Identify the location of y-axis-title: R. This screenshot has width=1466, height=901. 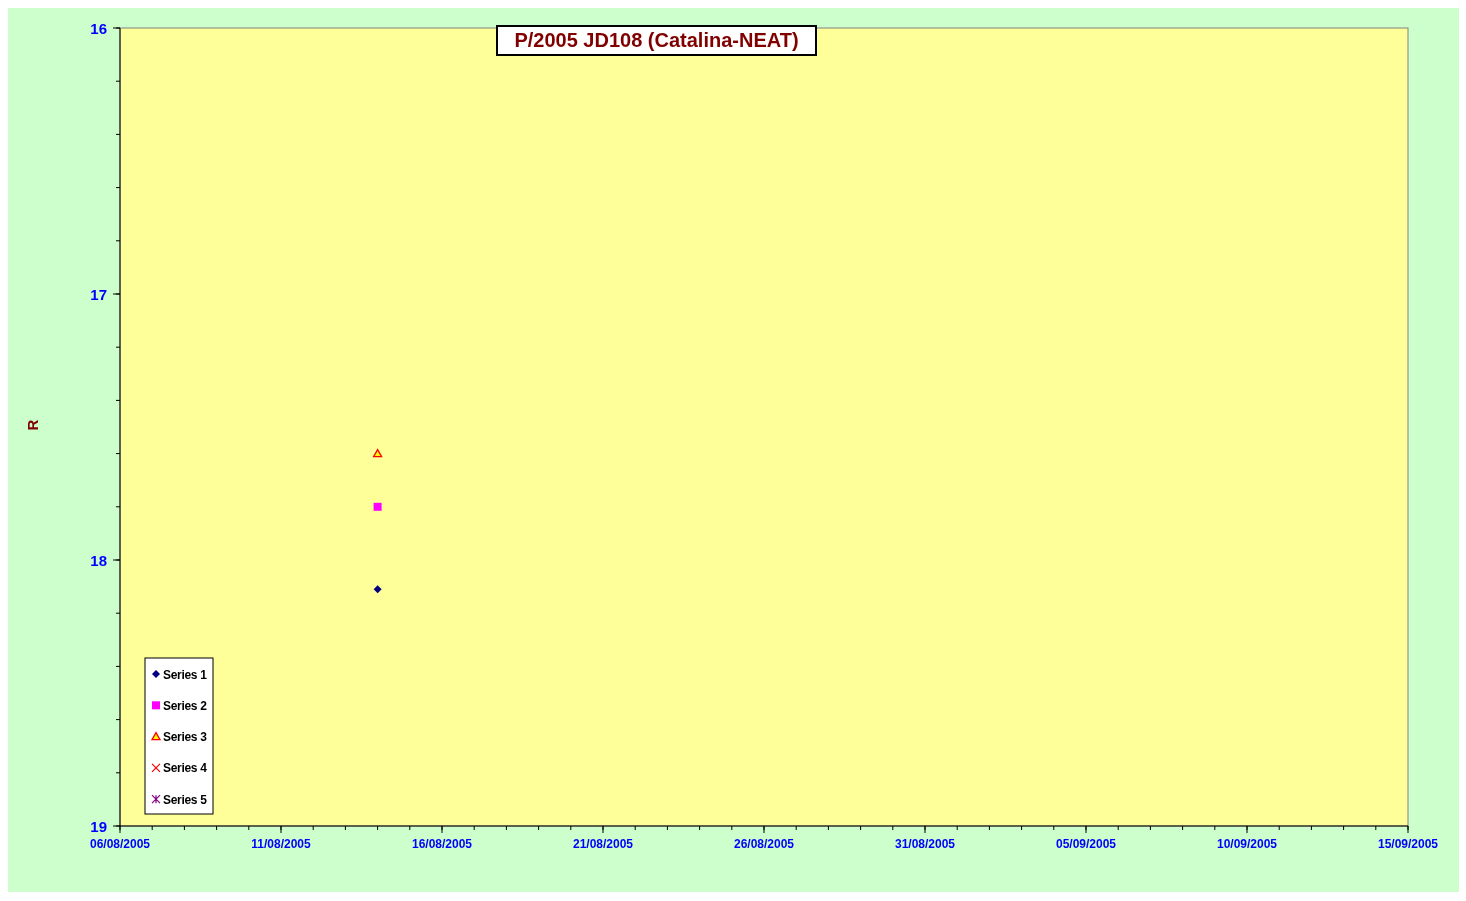
(32, 425).